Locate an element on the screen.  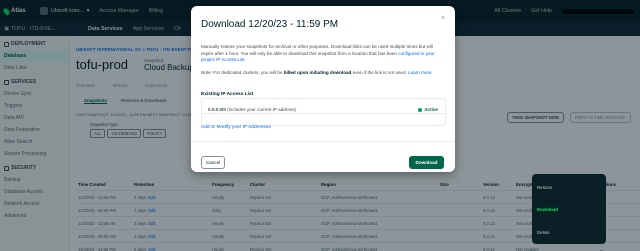
learn-more-link: Learn more is located at coordinates (420, 72).